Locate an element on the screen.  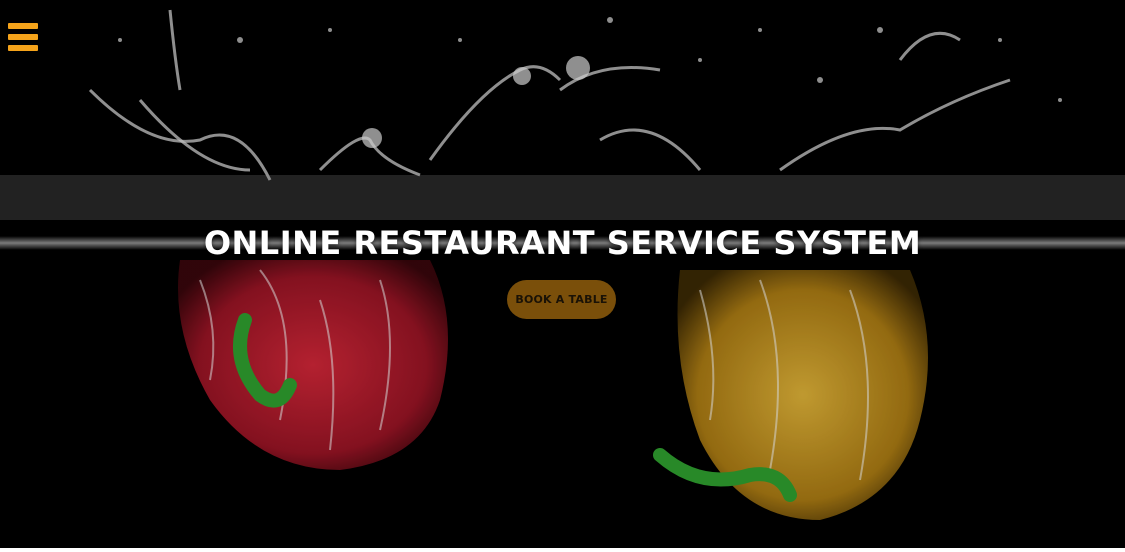
hamburger-menu-icon is located at coordinates (23, 37).